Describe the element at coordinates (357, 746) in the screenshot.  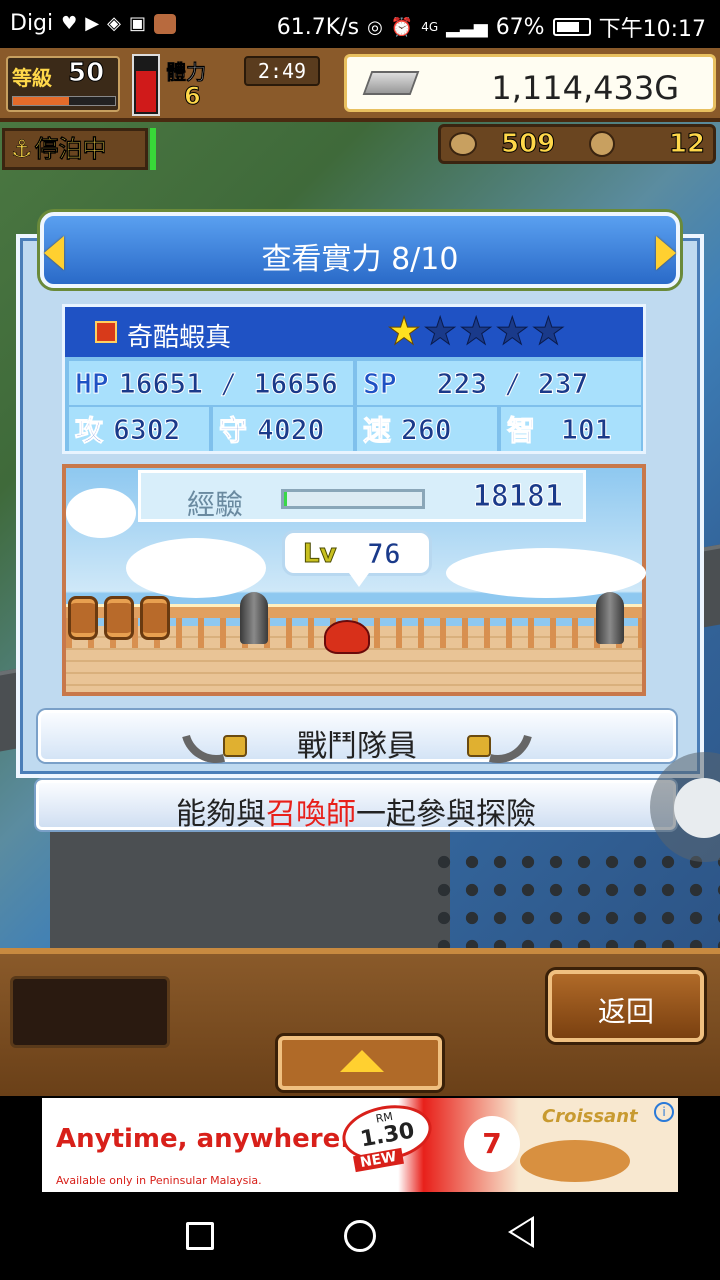
I see `battle-member-label: 戰鬥隊員` at that location.